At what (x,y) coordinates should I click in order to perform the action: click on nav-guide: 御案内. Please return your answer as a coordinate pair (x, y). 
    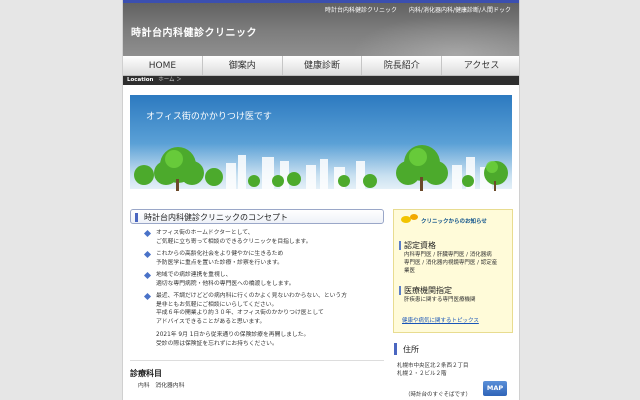
    Looking at the image, I should click on (243, 65).